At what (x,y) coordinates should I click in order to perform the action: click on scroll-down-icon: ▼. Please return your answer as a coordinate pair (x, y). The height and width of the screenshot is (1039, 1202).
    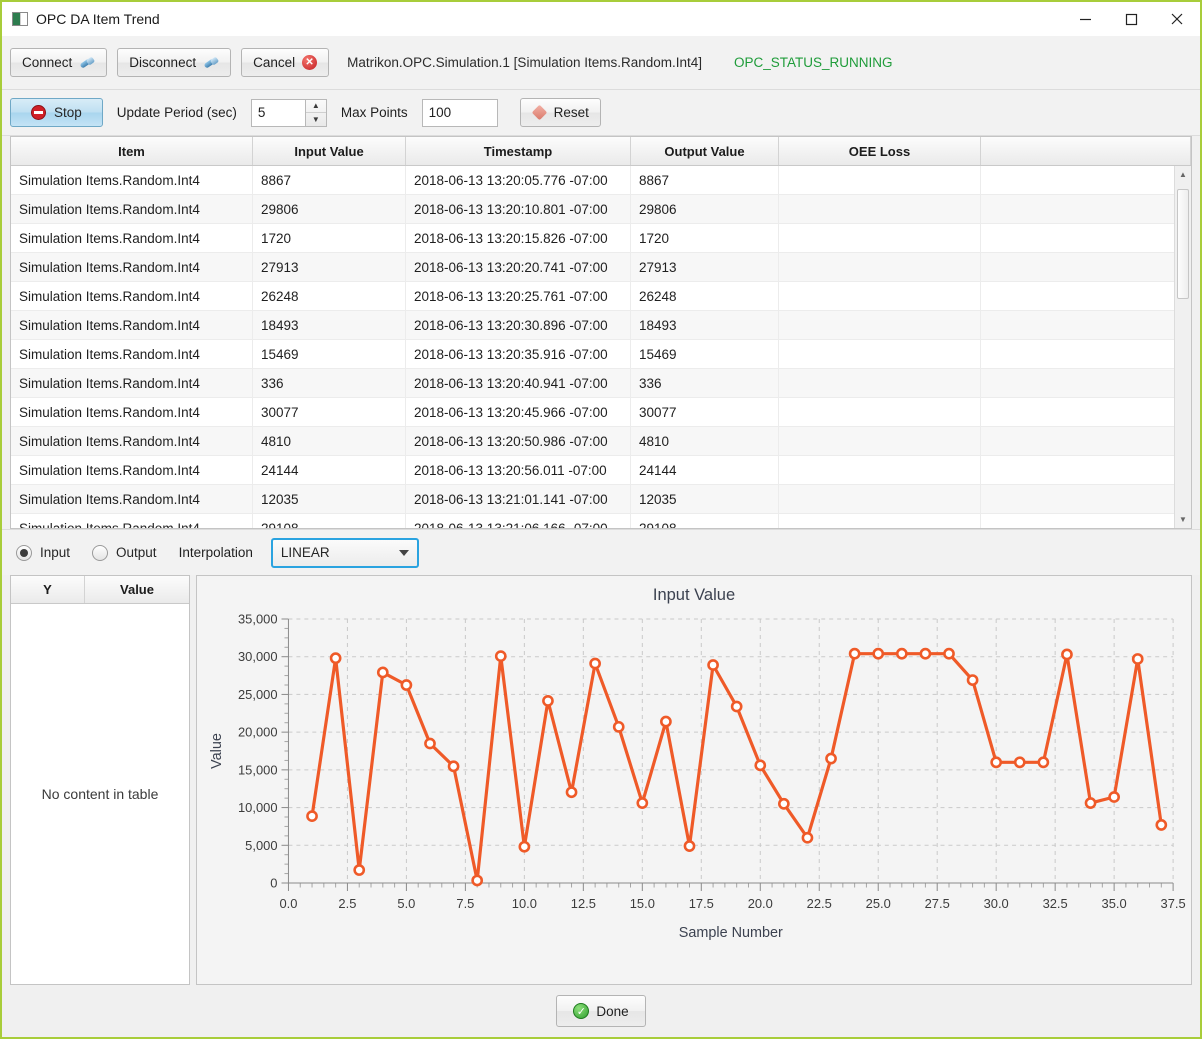
    Looking at the image, I should click on (1183, 519).